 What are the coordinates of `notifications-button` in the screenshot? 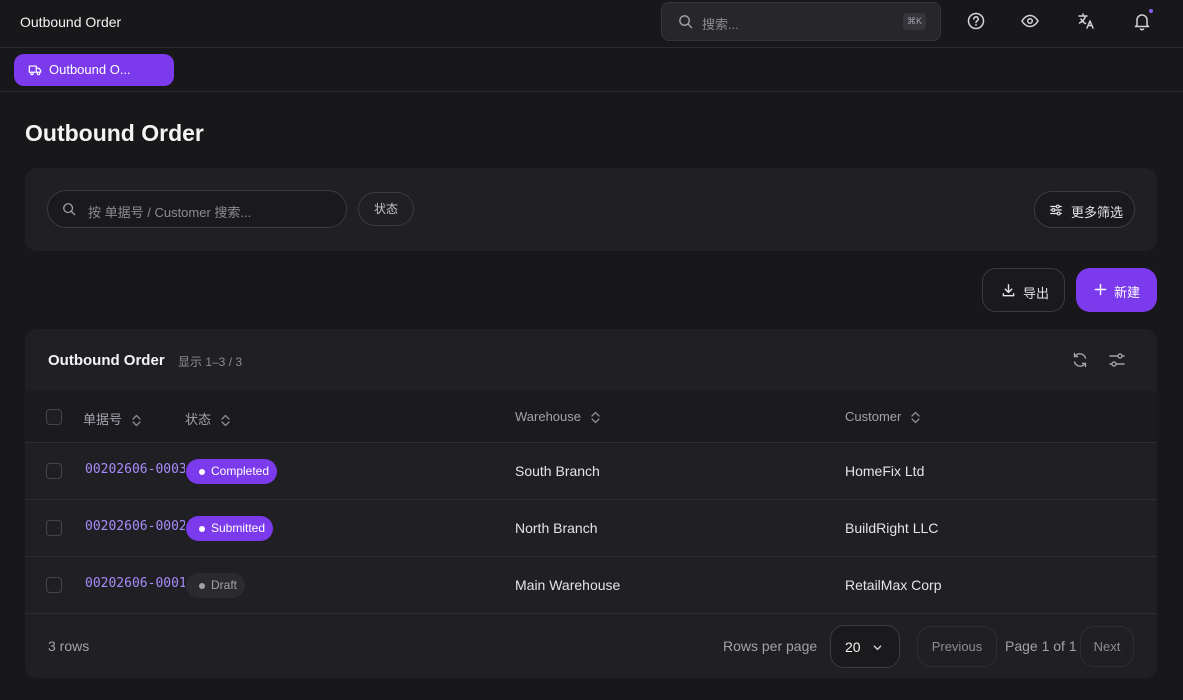 It's located at (1142, 20).